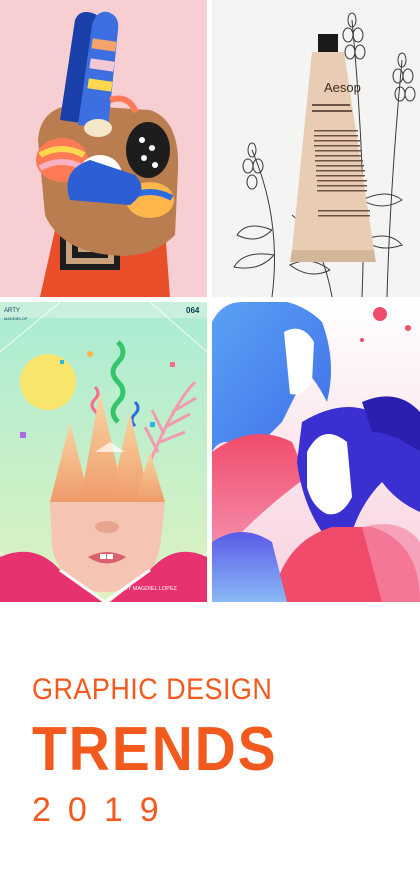 Image resolution: width=420 pixels, height=882 pixels. What do you see at coordinates (104, 810) in the screenshot?
I see `title-year: 2019` at bounding box center [104, 810].